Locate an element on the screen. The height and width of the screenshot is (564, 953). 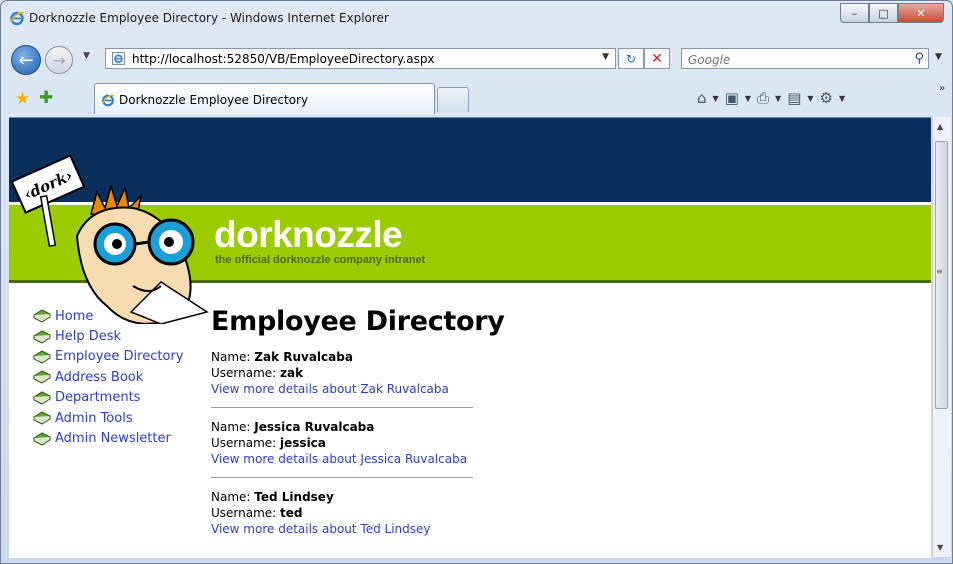
recent-pages-dropdown: ▼ is located at coordinates (86, 56).